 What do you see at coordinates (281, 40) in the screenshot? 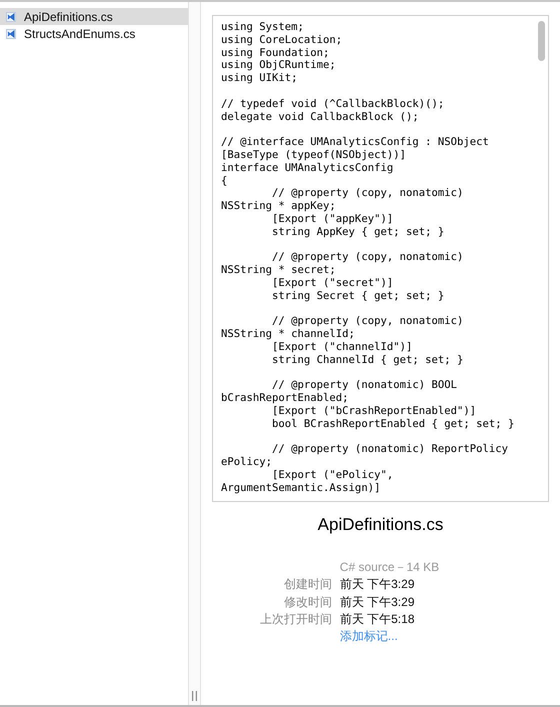
I see `code-line: using CoreLocation;` at bounding box center [281, 40].